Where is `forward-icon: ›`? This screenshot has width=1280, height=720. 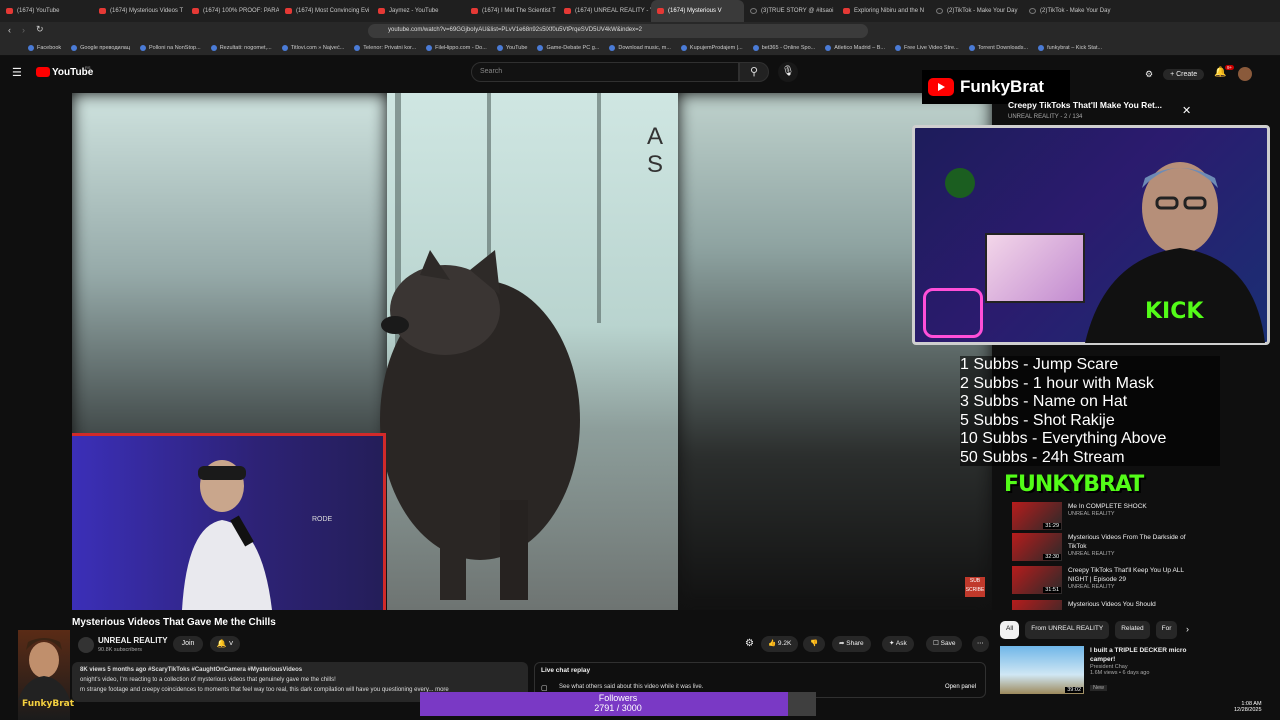
forward-icon: › is located at coordinates (23, 30).